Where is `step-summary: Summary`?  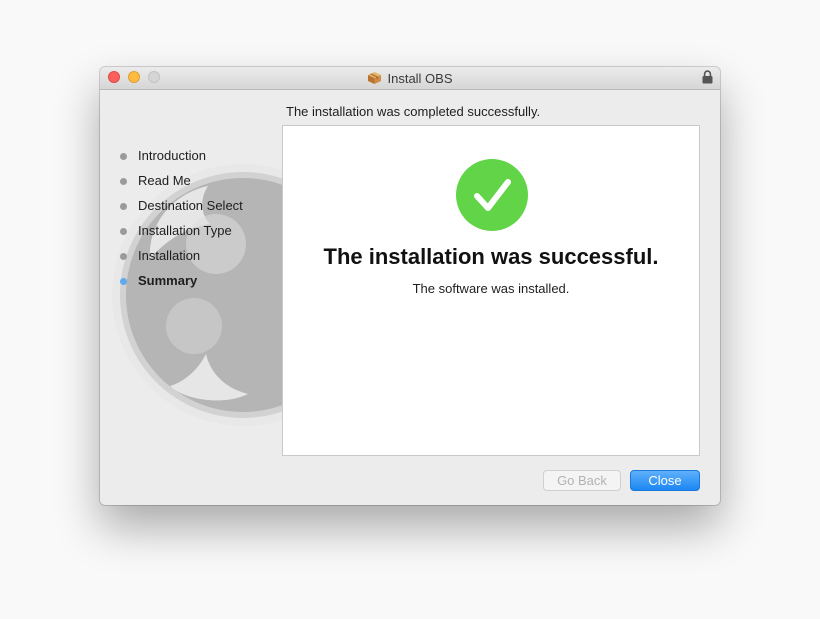
step-summary: Summary is located at coordinates (181, 284).